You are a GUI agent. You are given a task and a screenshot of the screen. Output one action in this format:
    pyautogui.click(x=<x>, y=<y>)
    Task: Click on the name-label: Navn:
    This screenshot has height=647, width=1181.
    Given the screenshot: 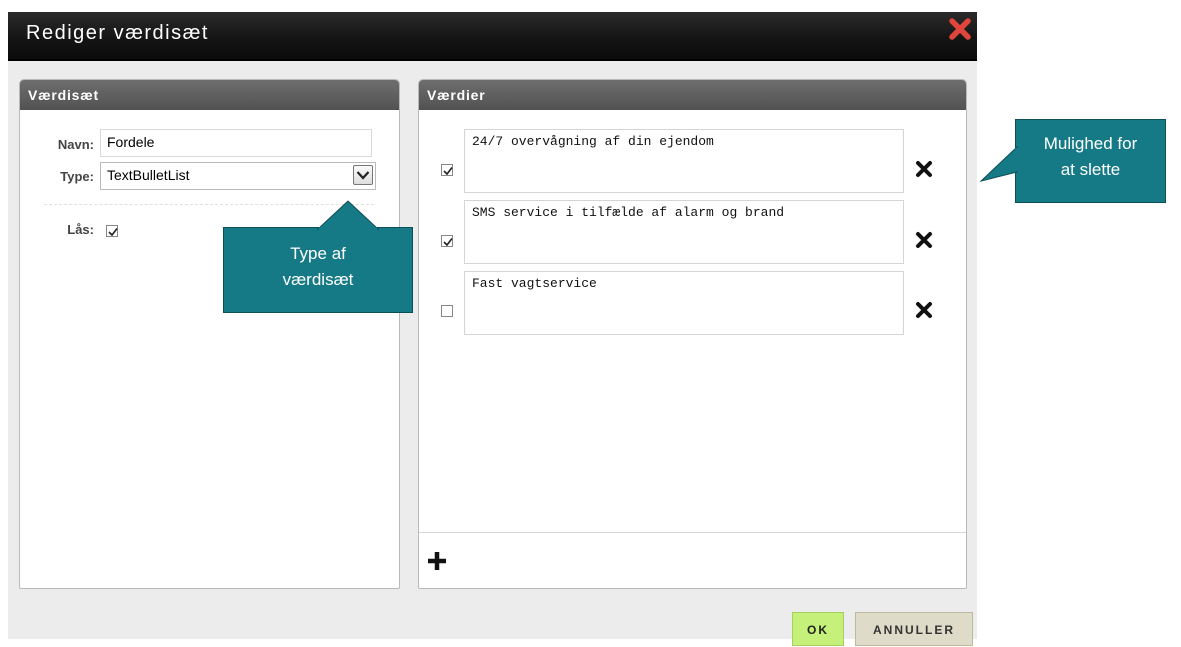 What is the action you would take?
    pyautogui.click(x=75, y=144)
    